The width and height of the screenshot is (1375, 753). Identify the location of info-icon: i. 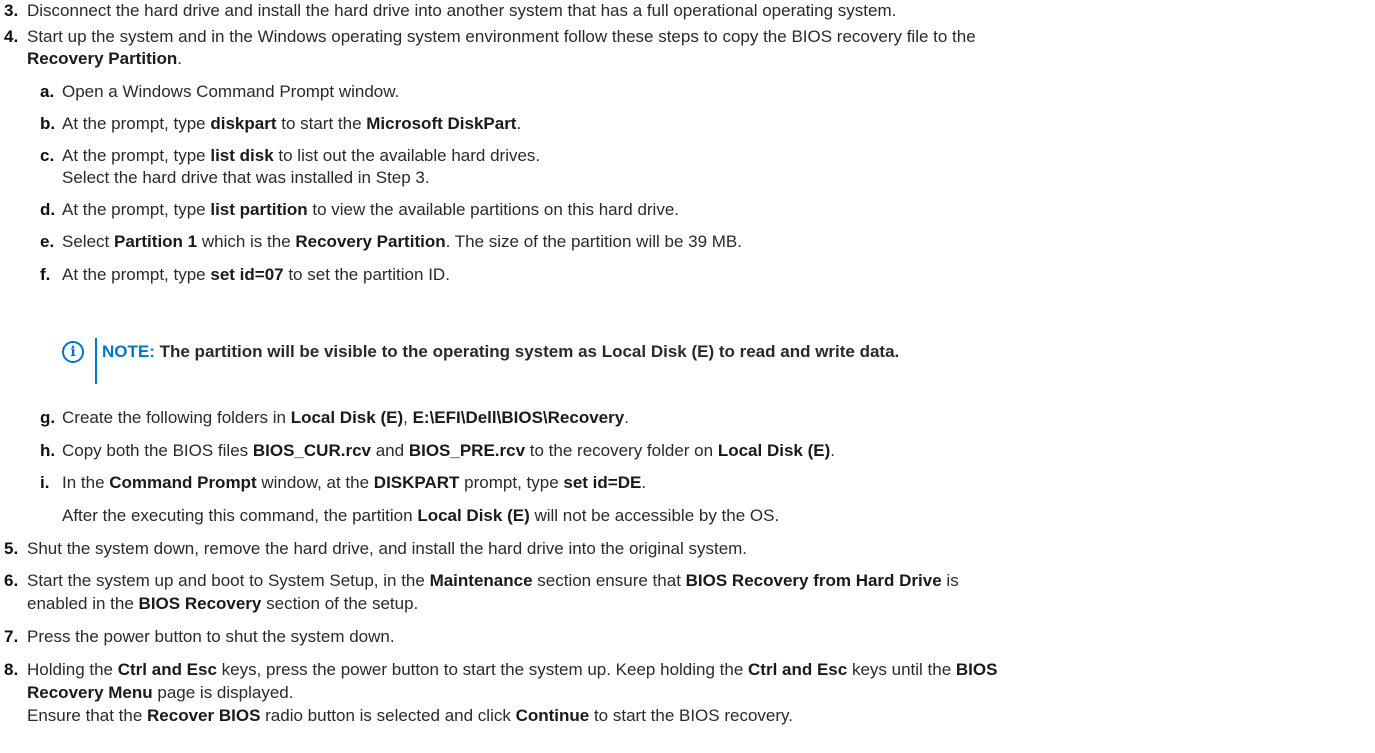
(73, 352).